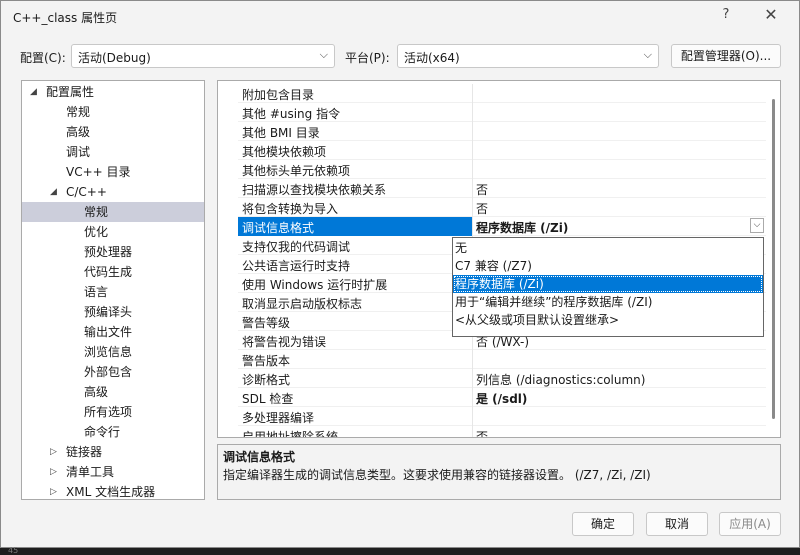  What do you see at coordinates (113, 412) in the screenshot?
I see `tree-item: 所有选项` at bounding box center [113, 412].